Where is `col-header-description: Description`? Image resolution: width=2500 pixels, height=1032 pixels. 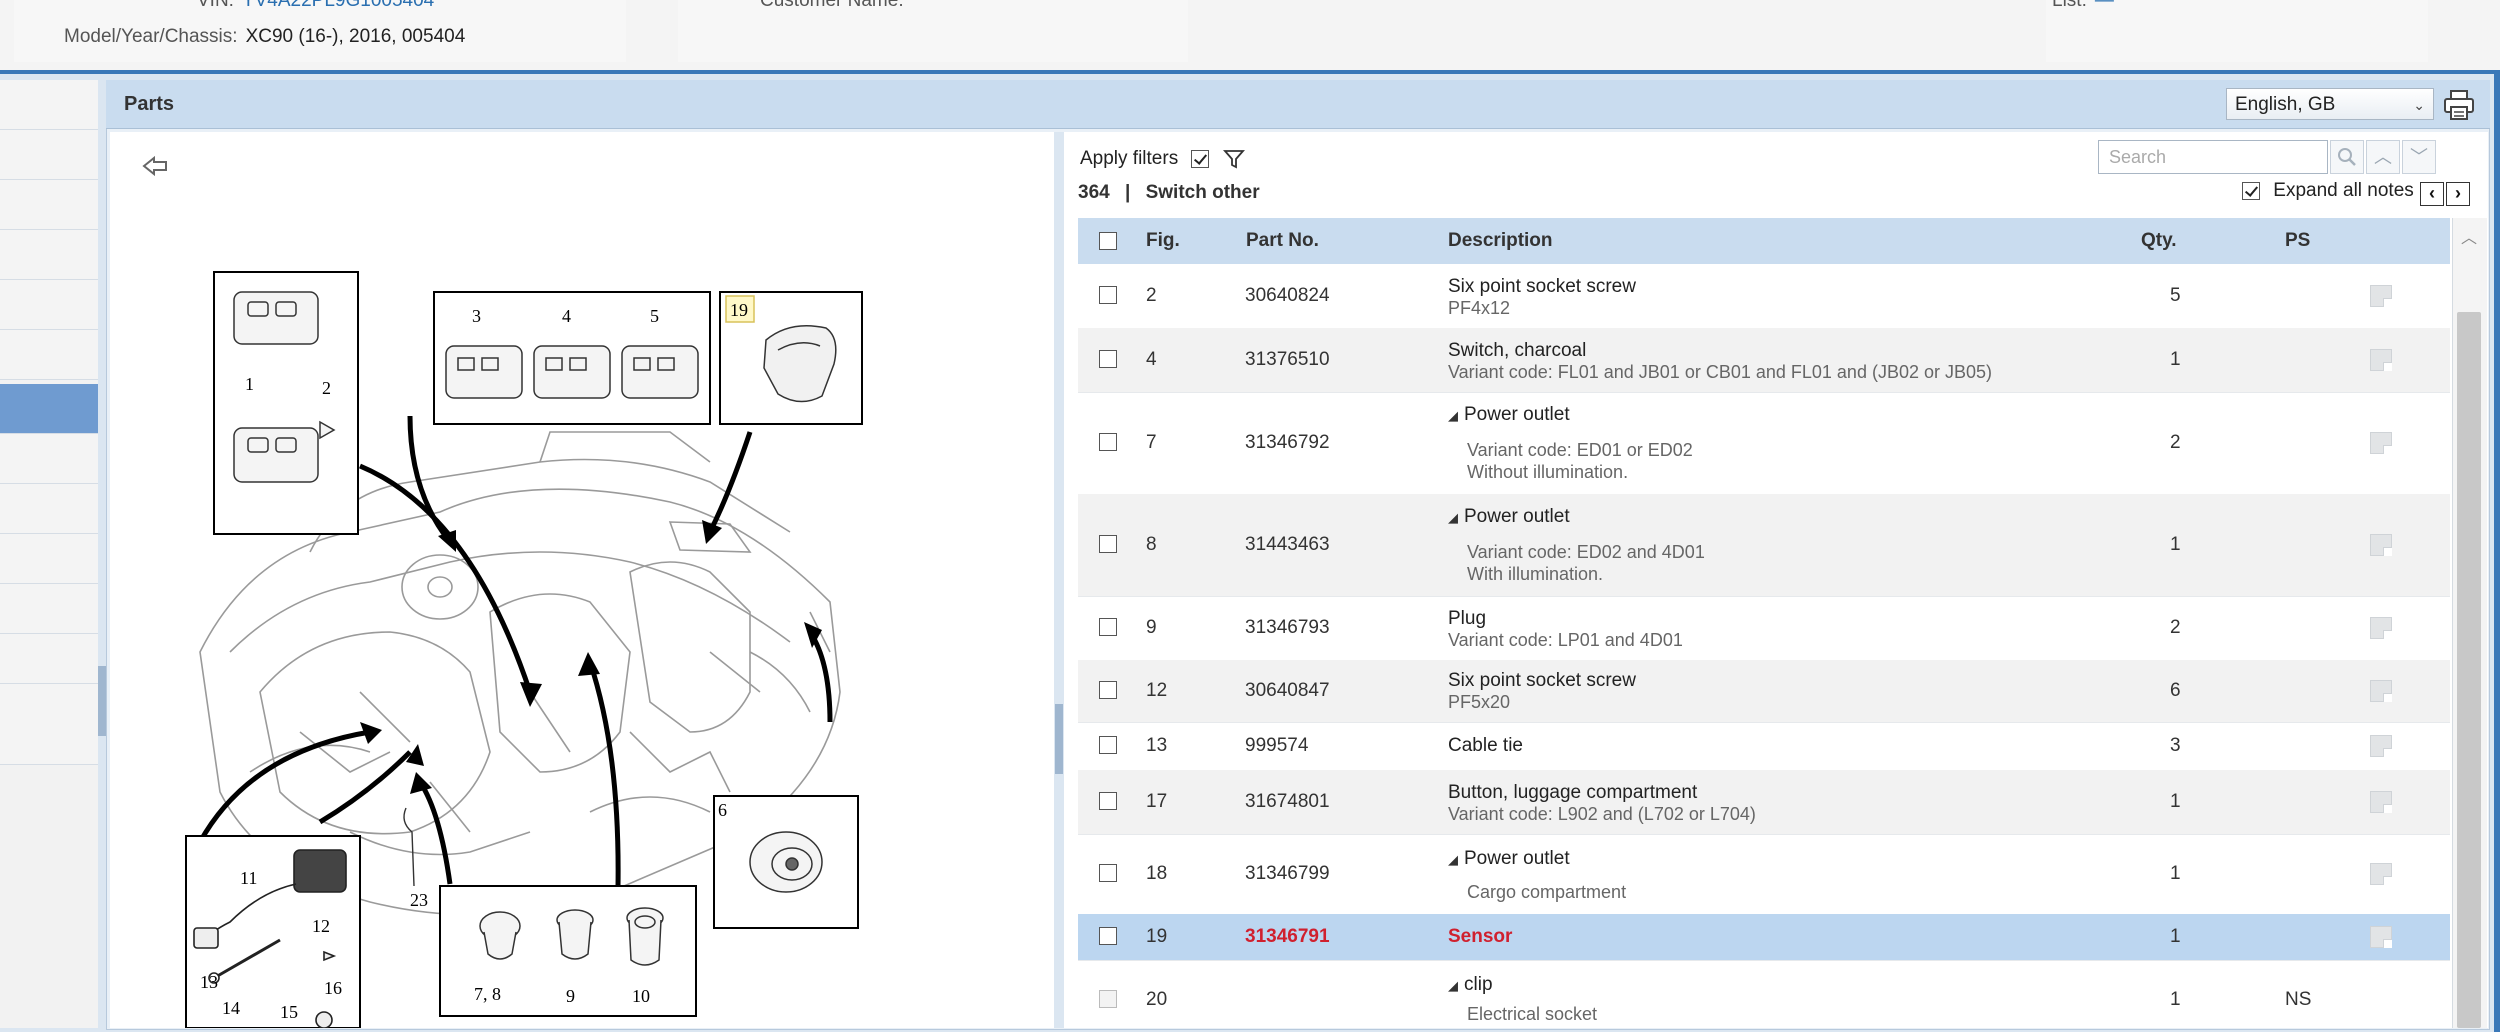 col-header-description: Description is located at coordinates (1500, 241).